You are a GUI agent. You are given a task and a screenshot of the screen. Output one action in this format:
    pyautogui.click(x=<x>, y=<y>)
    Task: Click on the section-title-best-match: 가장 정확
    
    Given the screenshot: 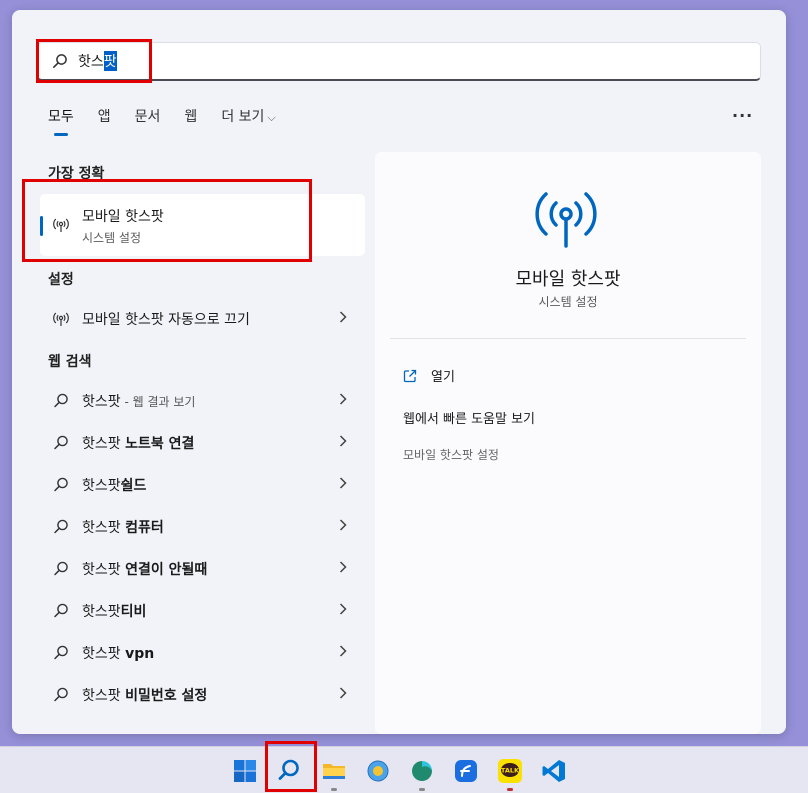 What is the action you would take?
    pyautogui.click(x=76, y=174)
    